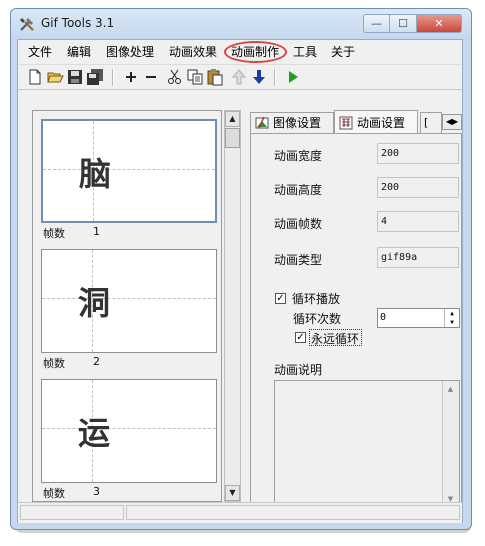 Image resolution: width=485 pixels, height=546 pixels. Describe the element at coordinates (131, 77) in the screenshot. I see `add-icon` at that location.